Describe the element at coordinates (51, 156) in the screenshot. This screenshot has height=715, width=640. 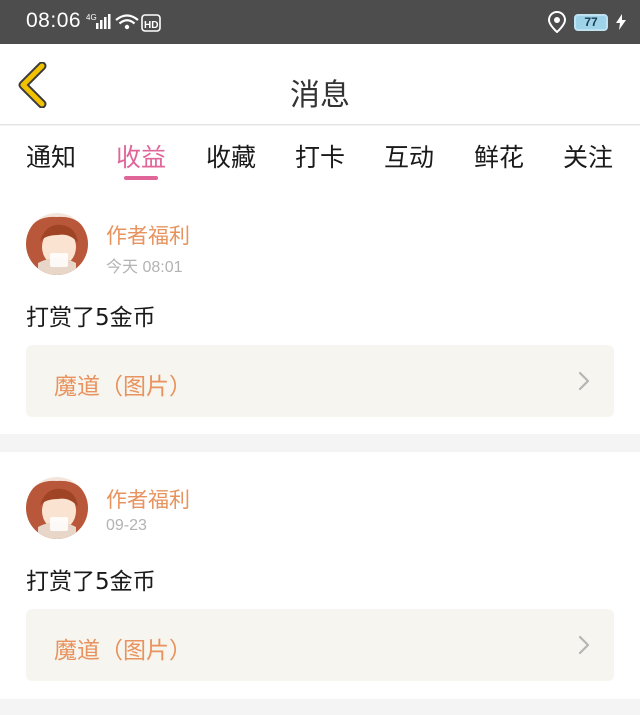
I see `tab-notifications: 通知` at that location.